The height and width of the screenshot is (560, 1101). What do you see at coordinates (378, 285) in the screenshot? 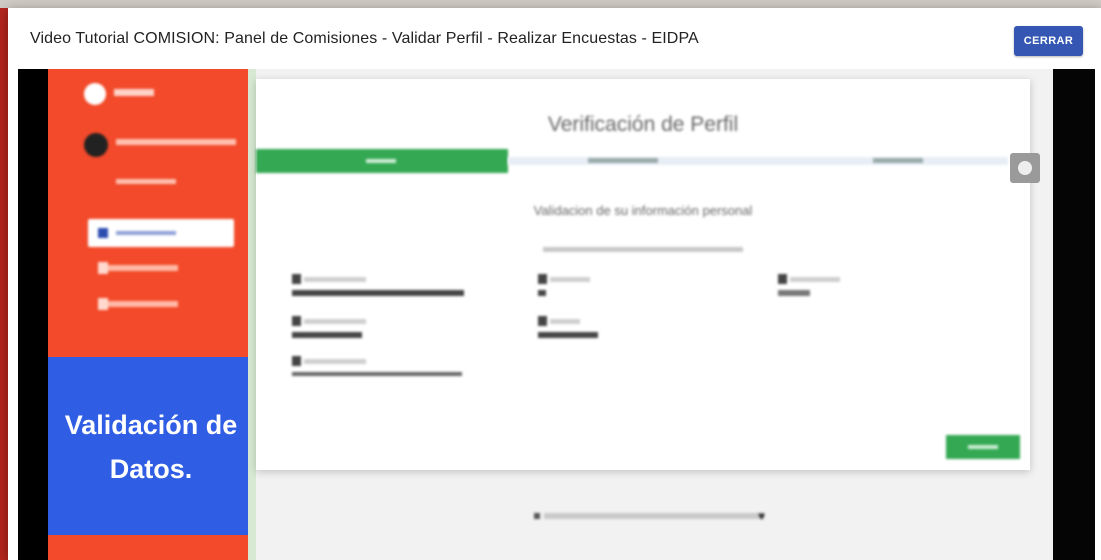
I see `profile-field-name` at bounding box center [378, 285].